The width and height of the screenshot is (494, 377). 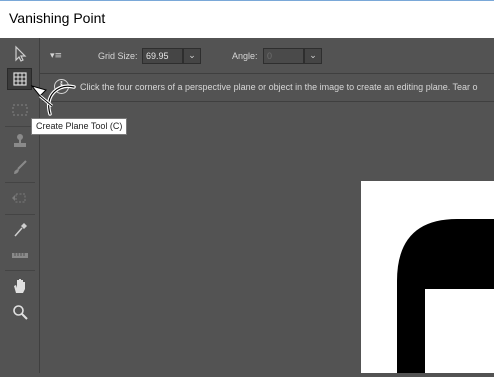 I want to click on ruler-icon, so click(x=19, y=255).